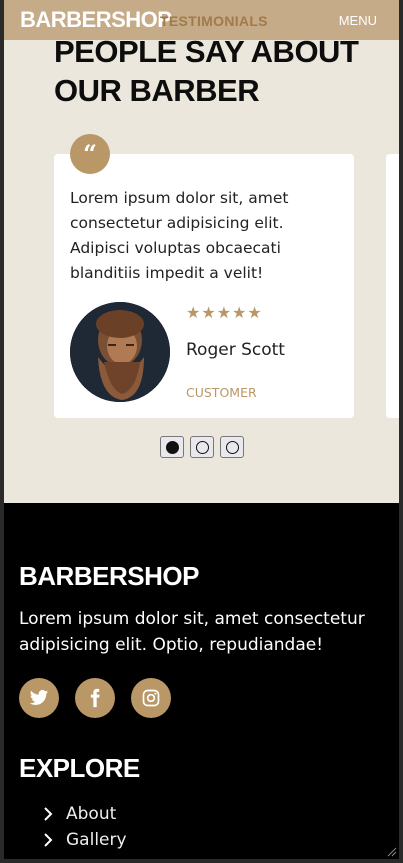  I want to click on footer-link-about: About, so click(84, 814).